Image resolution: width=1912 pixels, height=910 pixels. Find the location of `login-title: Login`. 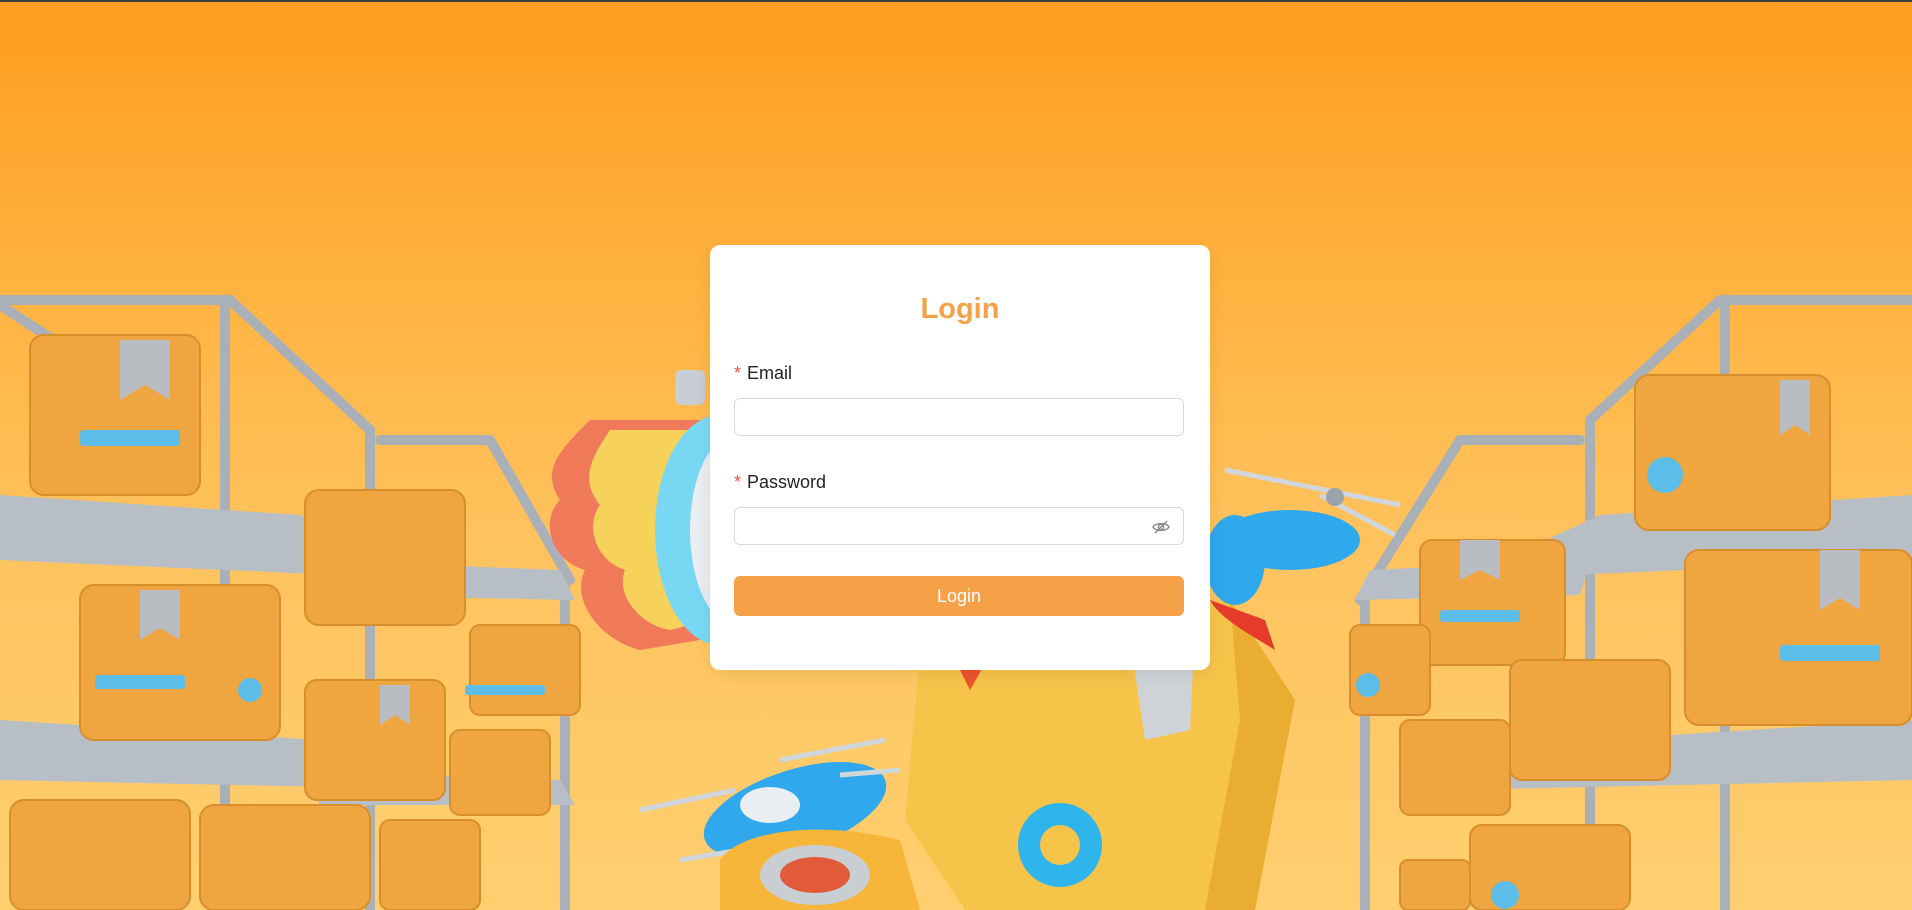

login-title: Login is located at coordinates (960, 309).